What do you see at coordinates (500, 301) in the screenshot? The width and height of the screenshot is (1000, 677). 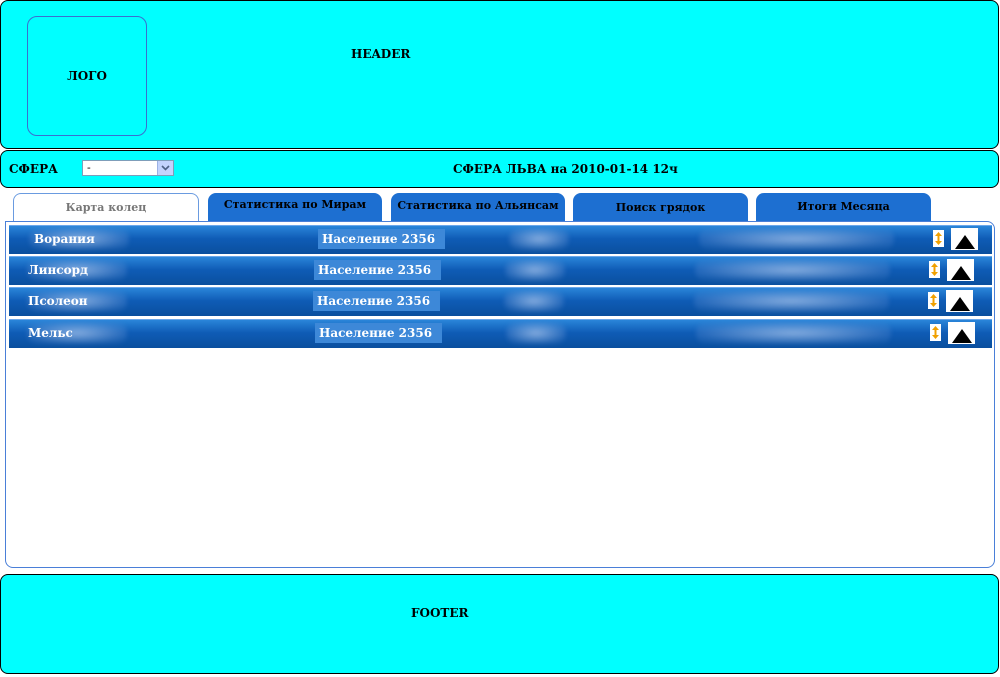 I see `table-row: Псолеон Население 2356` at bounding box center [500, 301].